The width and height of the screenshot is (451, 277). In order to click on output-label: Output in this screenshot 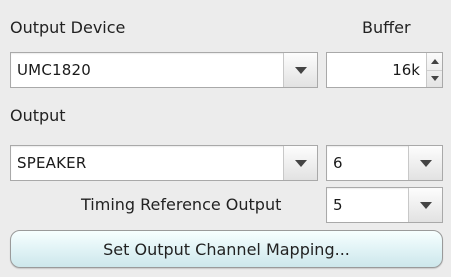, I will do `click(38, 115)`.